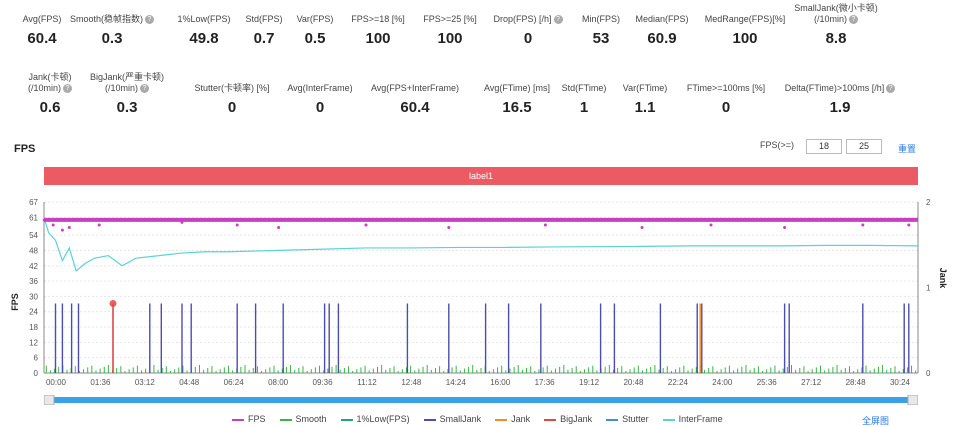  I want to click on legend-item: FPS, so click(249, 419).